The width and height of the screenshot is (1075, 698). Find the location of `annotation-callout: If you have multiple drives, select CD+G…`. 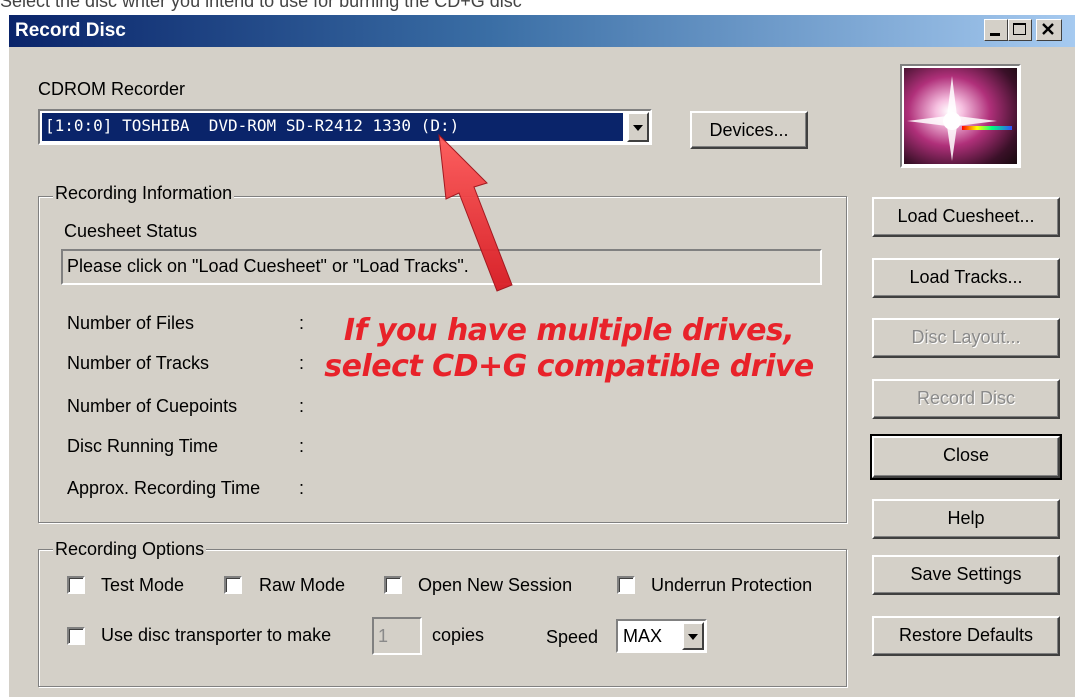

annotation-callout: If you have multiple drives, select CD+G… is located at coordinates (569, 349).